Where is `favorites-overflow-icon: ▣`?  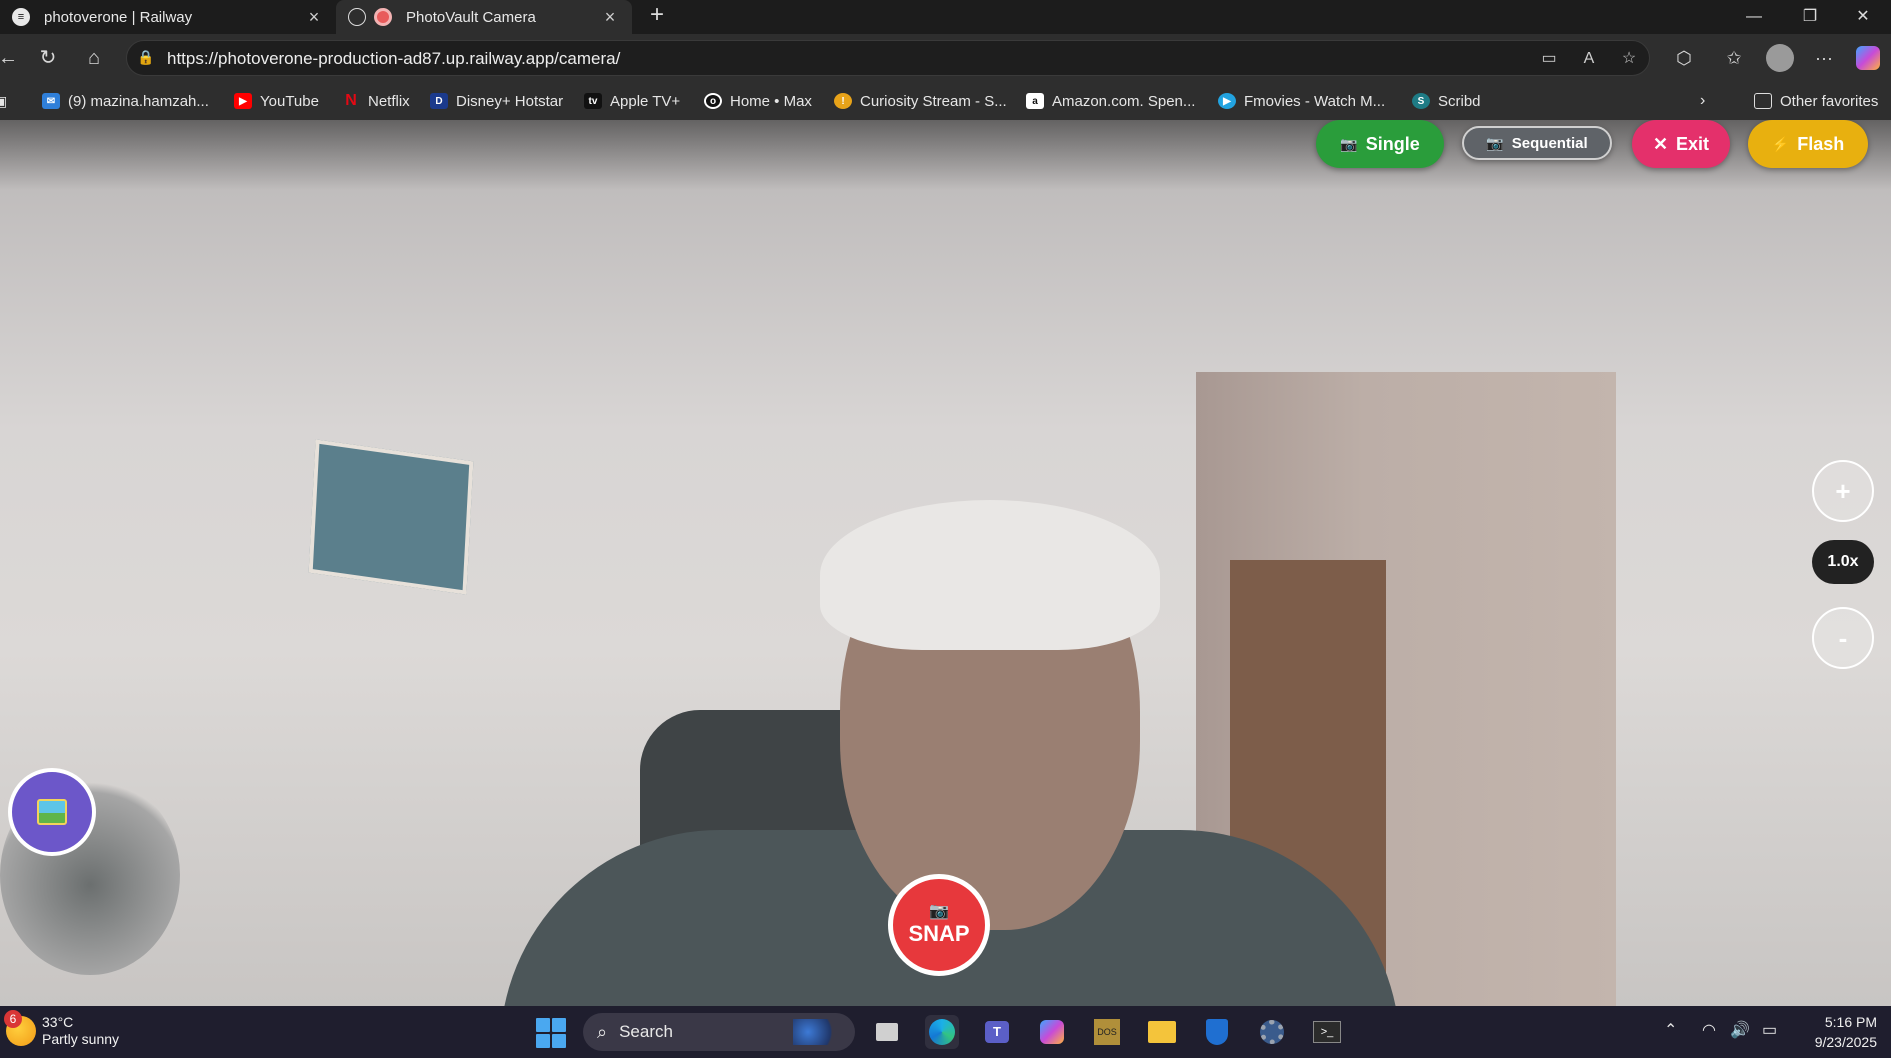
favorites-overflow-icon: ▣ is located at coordinates (3, 101).